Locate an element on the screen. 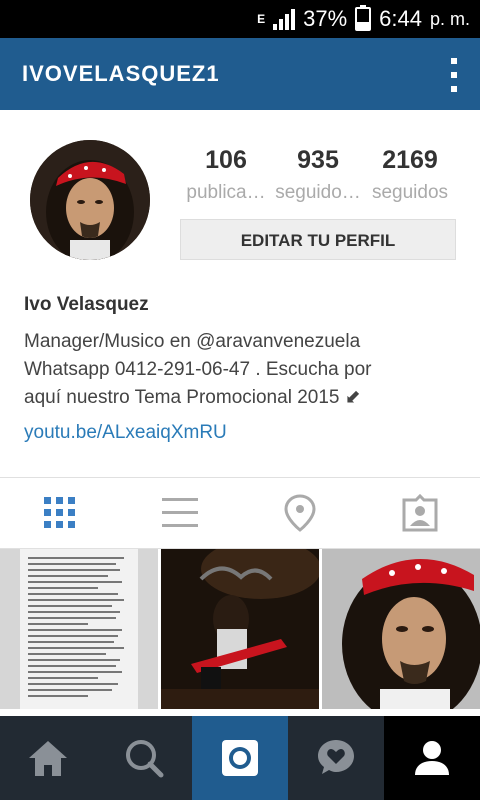 The image size is (480, 800). profile-stats: 106 publica… 935 seguido… 2169 seguidos is located at coordinates (318, 172).